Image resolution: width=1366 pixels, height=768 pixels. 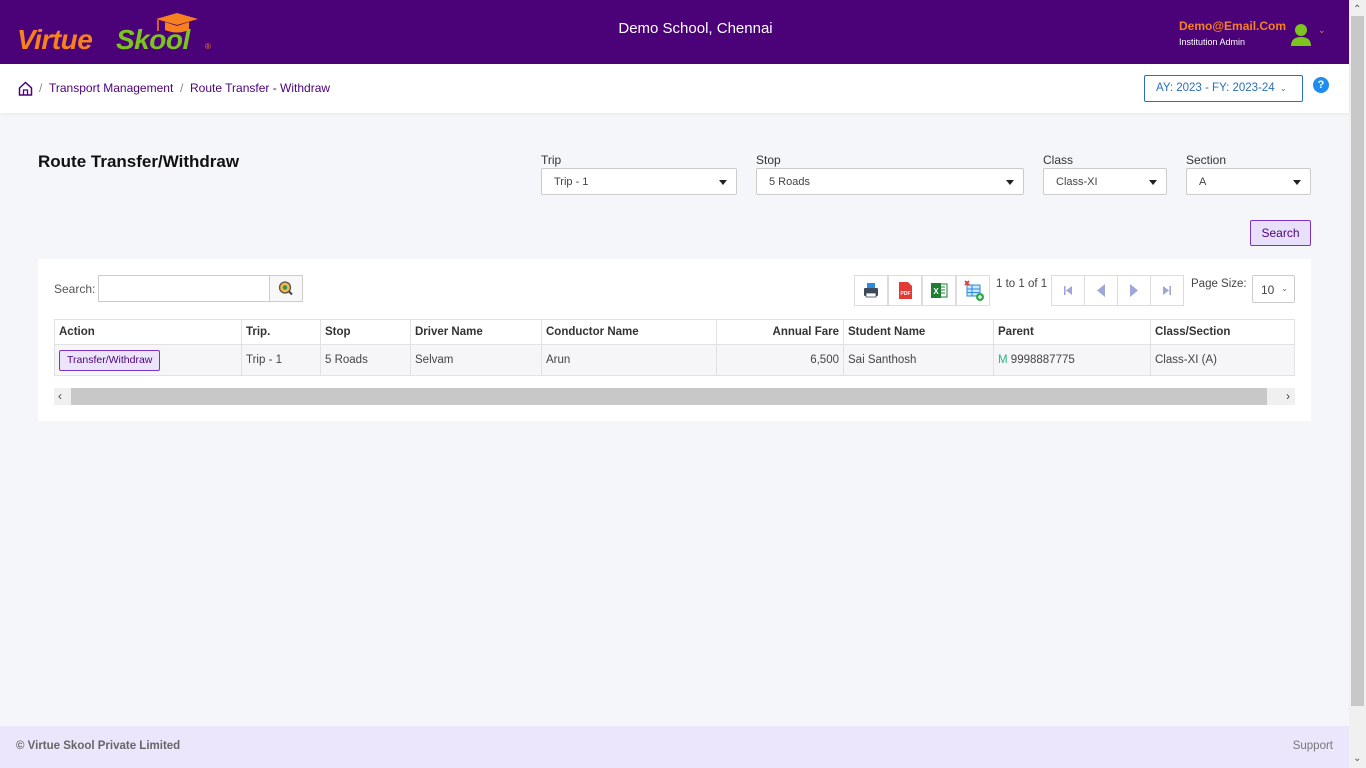 What do you see at coordinates (639, 181) in the screenshot?
I see `trip-select: Trip - 1` at bounding box center [639, 181].